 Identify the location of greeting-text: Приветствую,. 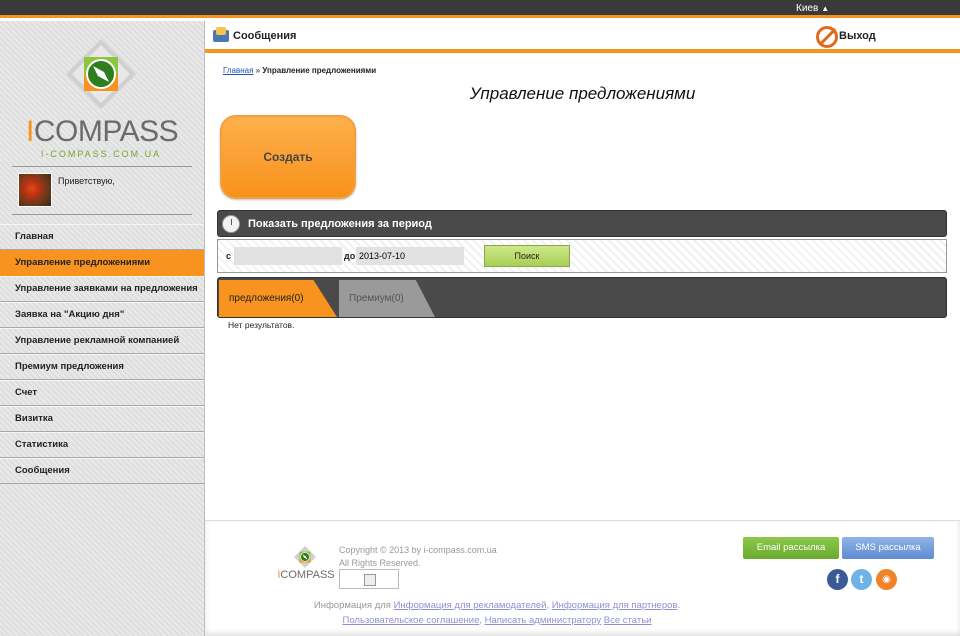
(86, 181).